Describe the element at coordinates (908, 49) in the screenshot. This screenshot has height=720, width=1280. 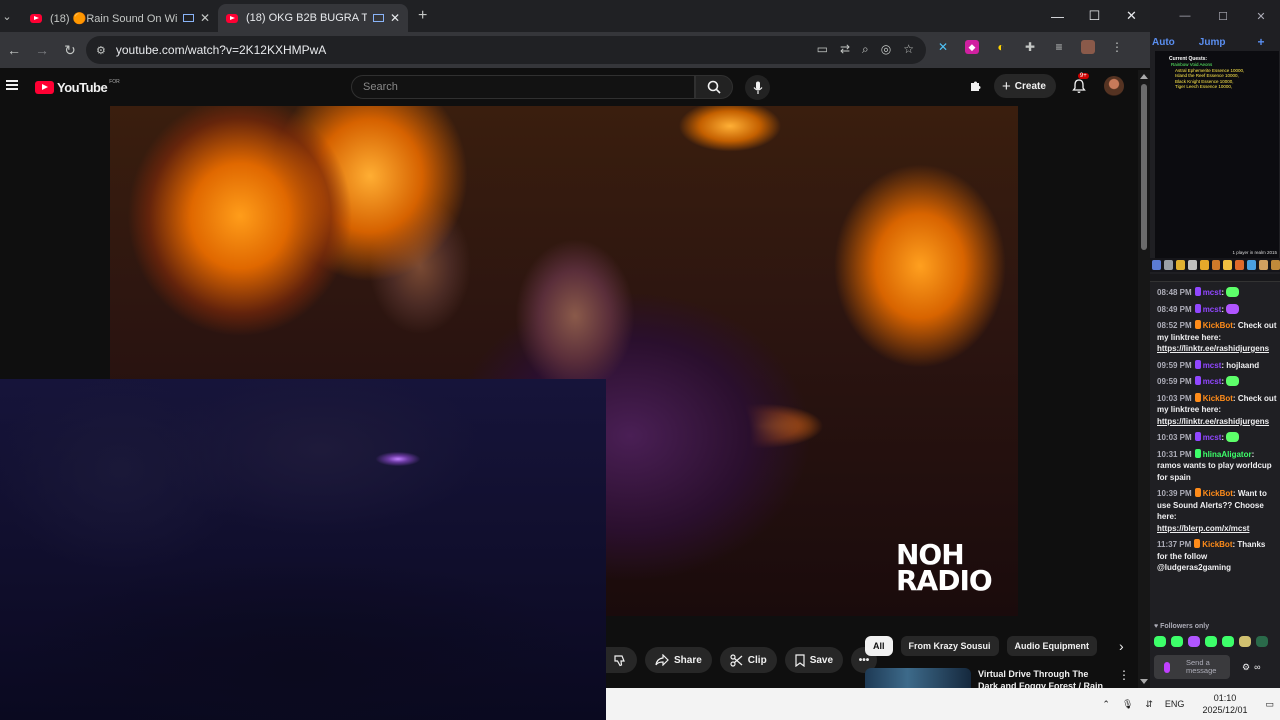
I see `bookmark-star-icon: ☆` at that location.